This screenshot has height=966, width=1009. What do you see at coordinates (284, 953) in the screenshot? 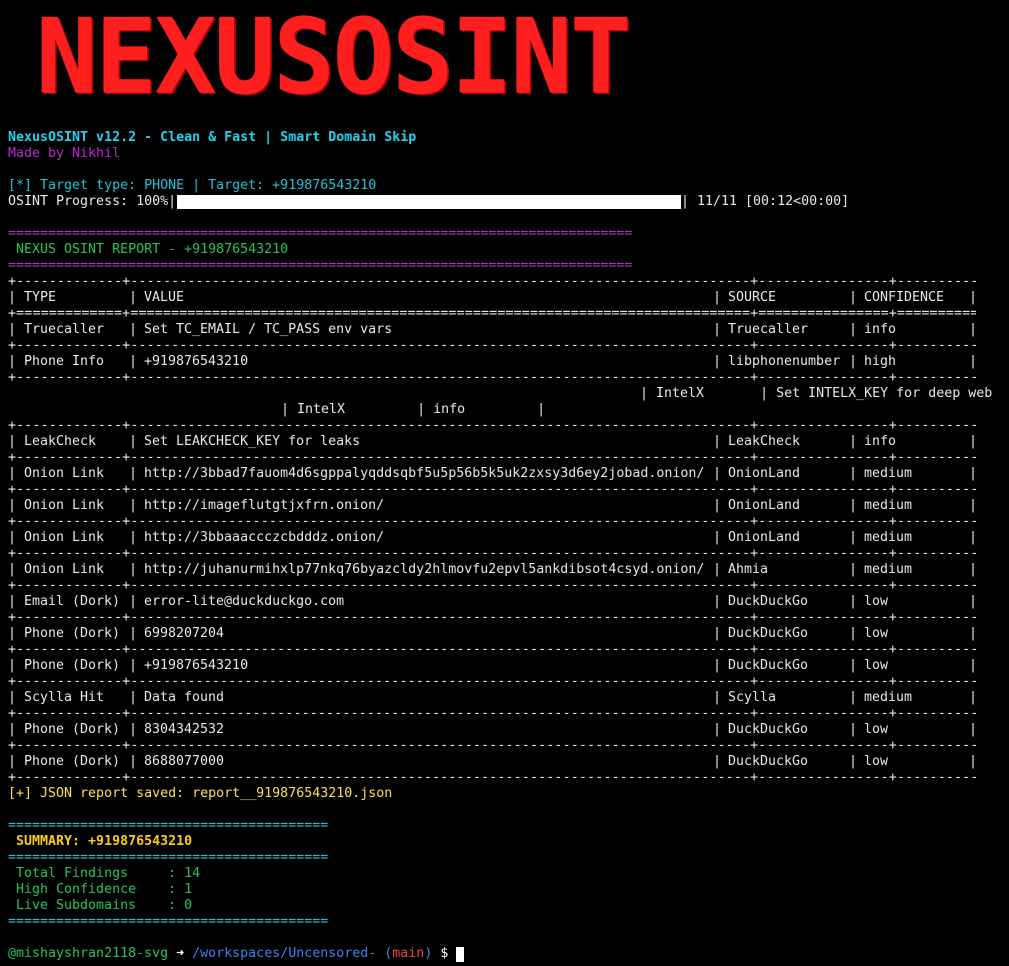
I see `prompt-path: /workspaces/Uncensored-` at bounding box center [284, 953].